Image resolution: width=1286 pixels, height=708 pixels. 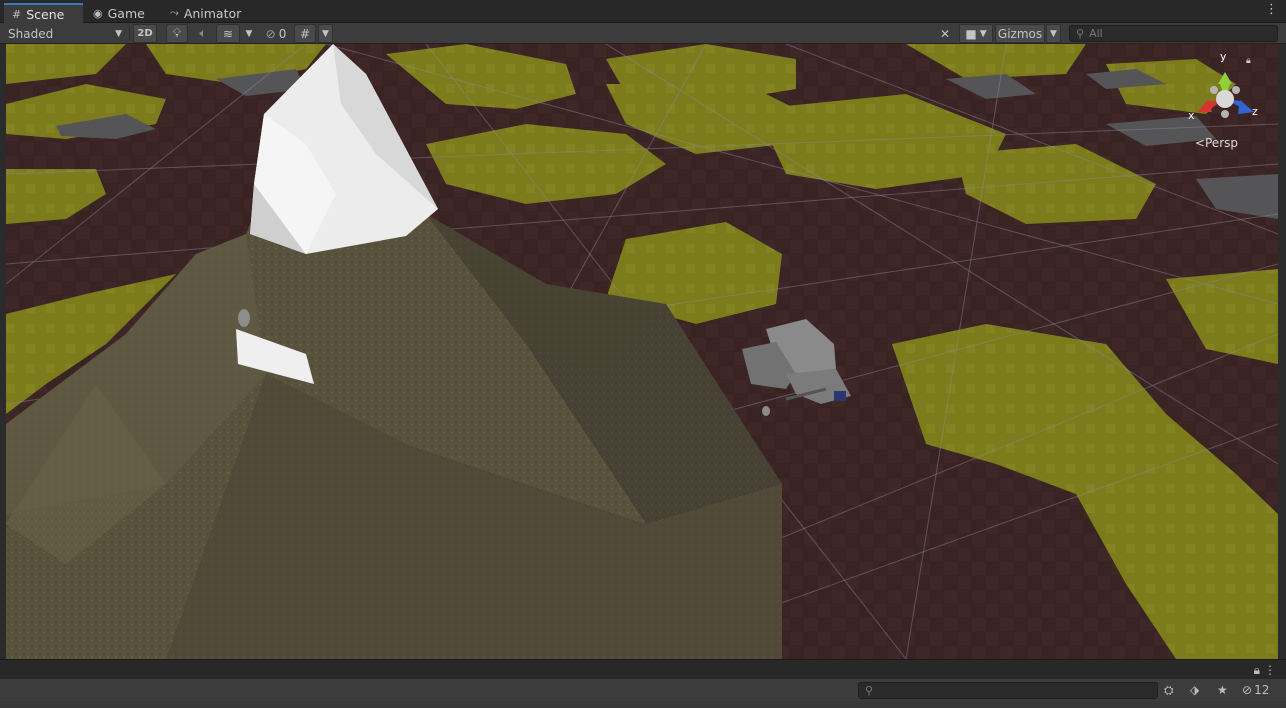 I want to click on animator-icon: ⤳, so click(x=174, y=12).